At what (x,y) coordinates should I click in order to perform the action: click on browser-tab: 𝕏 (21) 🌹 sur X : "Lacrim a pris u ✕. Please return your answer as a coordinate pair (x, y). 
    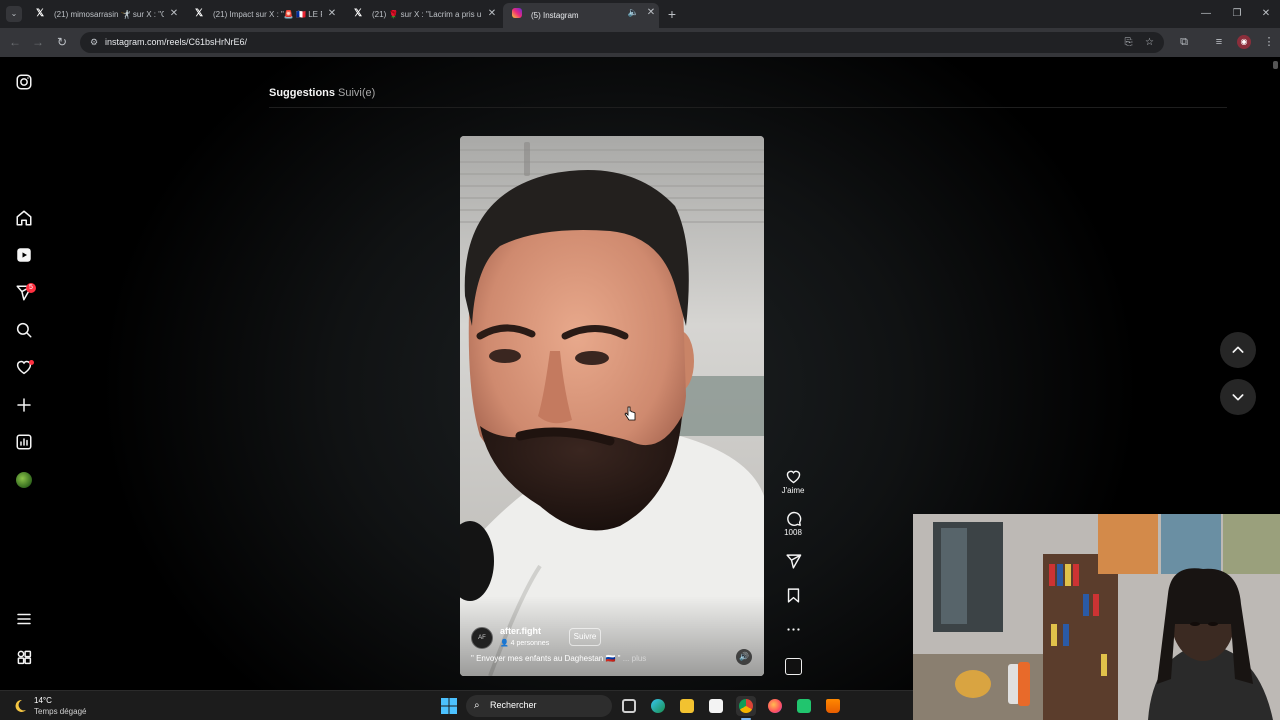
    Looking at the image, I should click on (422, 14).